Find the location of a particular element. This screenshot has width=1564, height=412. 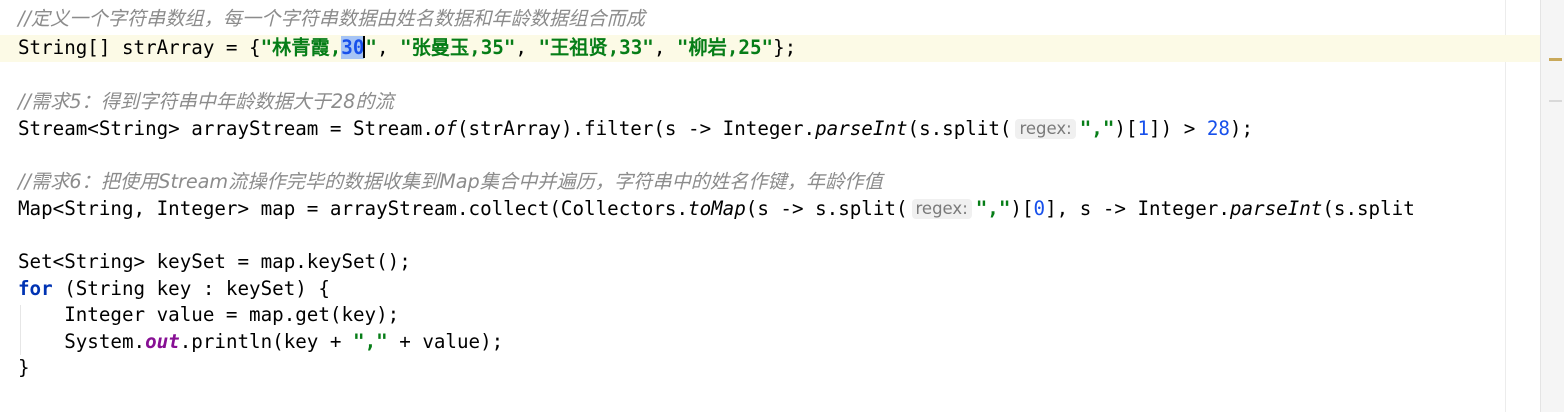

code-line-4: //需求5：得到字符串中年龄数据大于28的流 is located at coordinates (770, 102).